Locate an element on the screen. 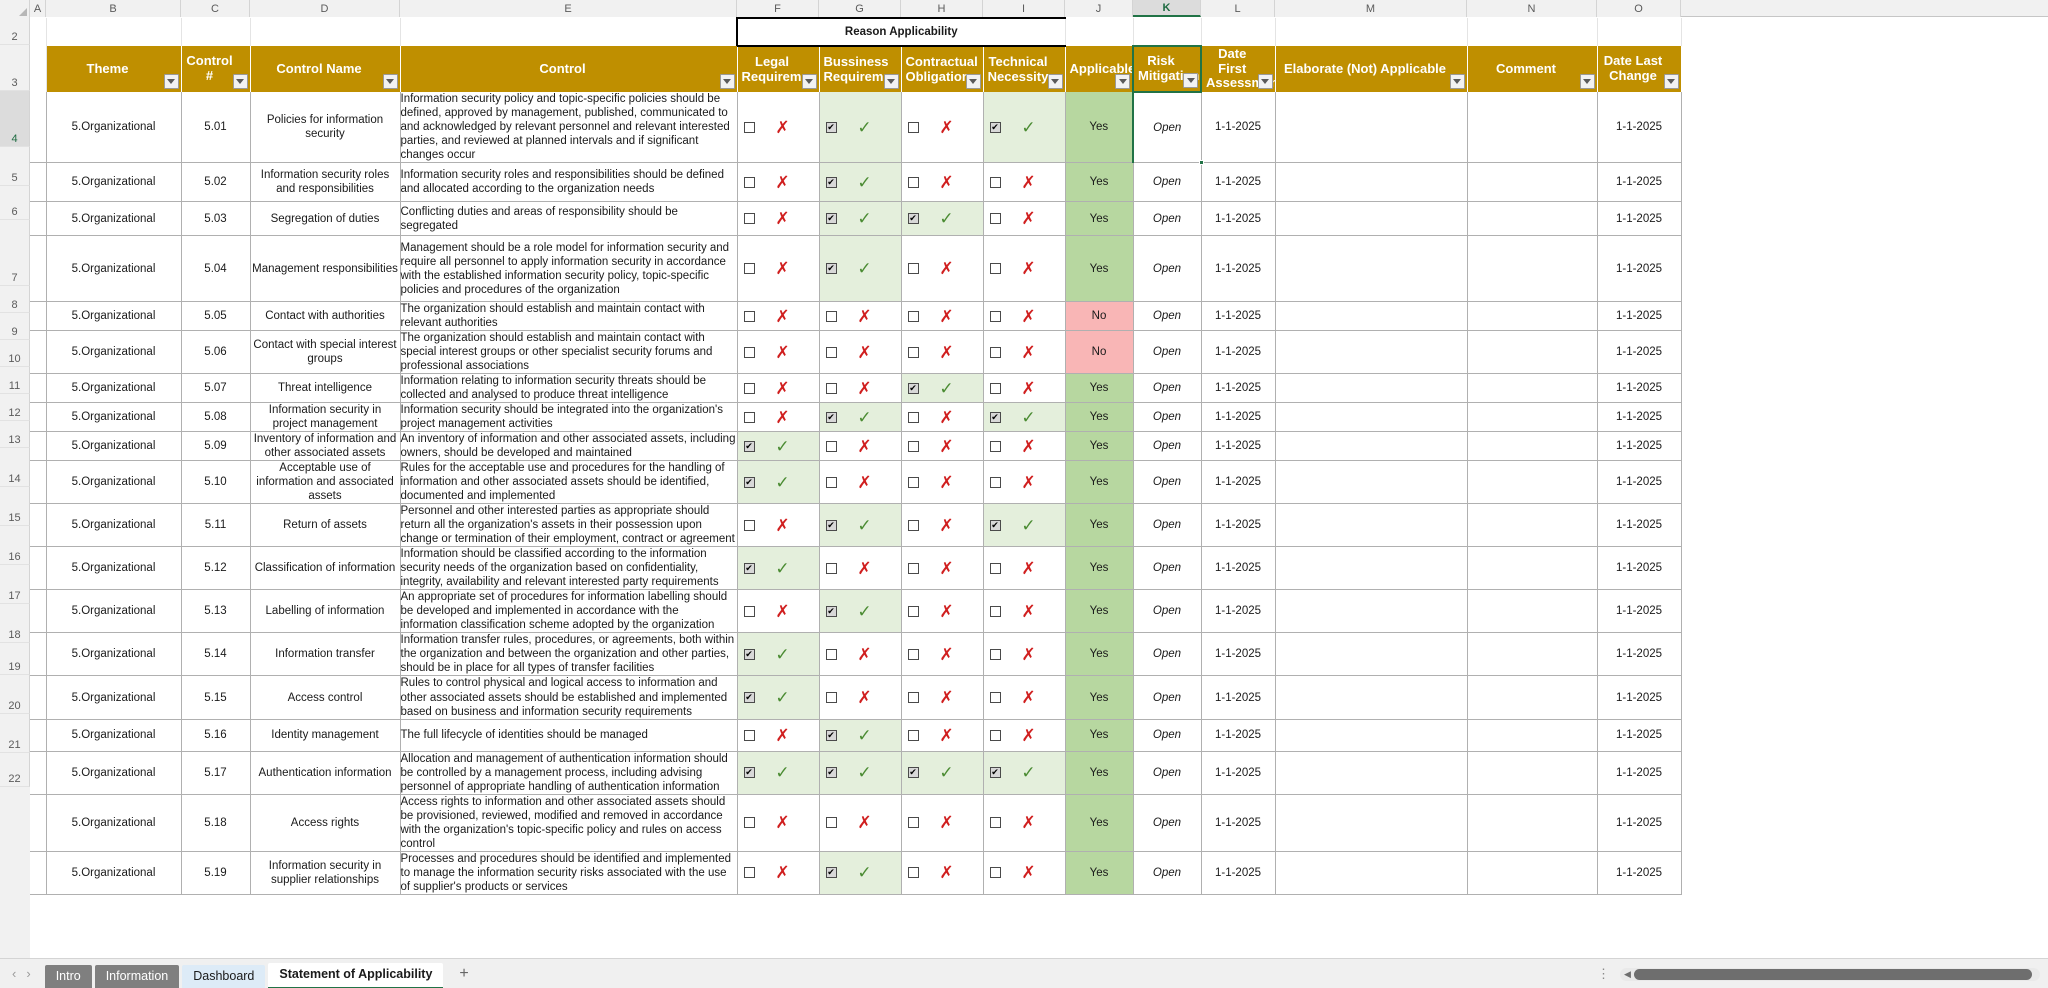 This screenshot has height=988, width=2048. header-risk-mitigation: Risk Mitigation is located at coordinates (1167, 69).